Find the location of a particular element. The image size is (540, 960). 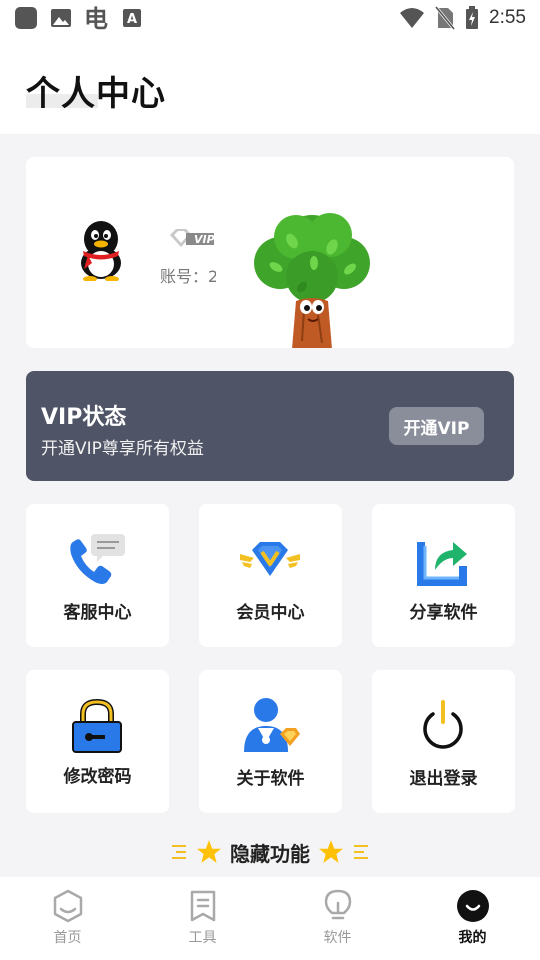

open-vip-button: 开通VIP is located at coordinates (436, 426).